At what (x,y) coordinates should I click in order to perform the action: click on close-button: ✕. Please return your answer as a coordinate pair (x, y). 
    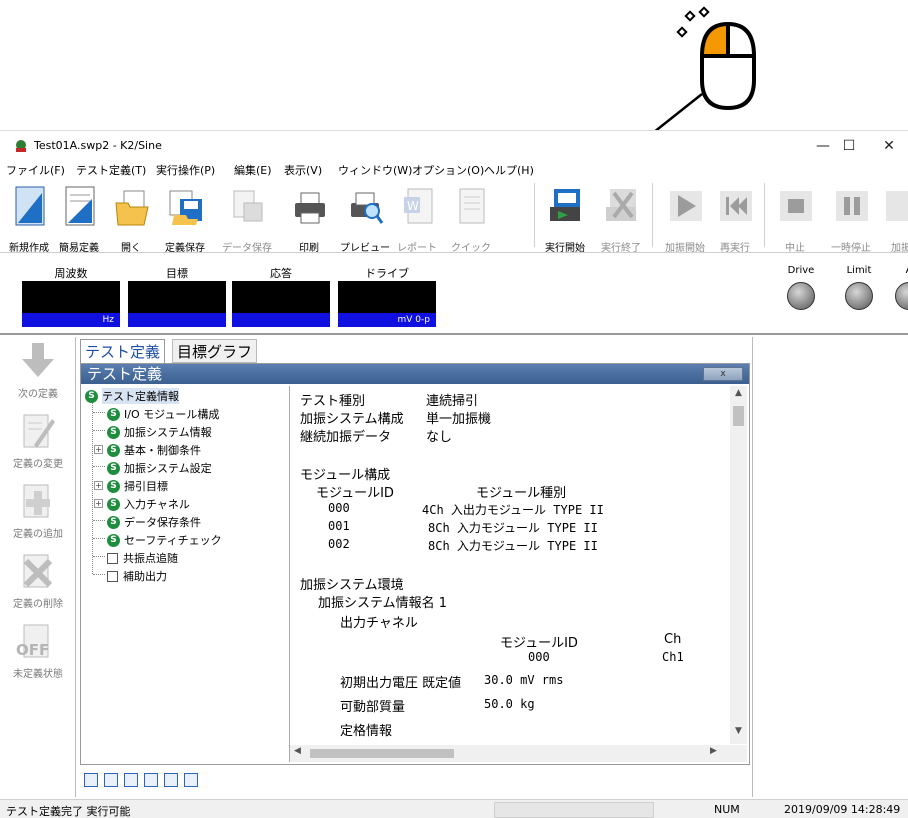
    Looking at the image, I should click on (887, 146).